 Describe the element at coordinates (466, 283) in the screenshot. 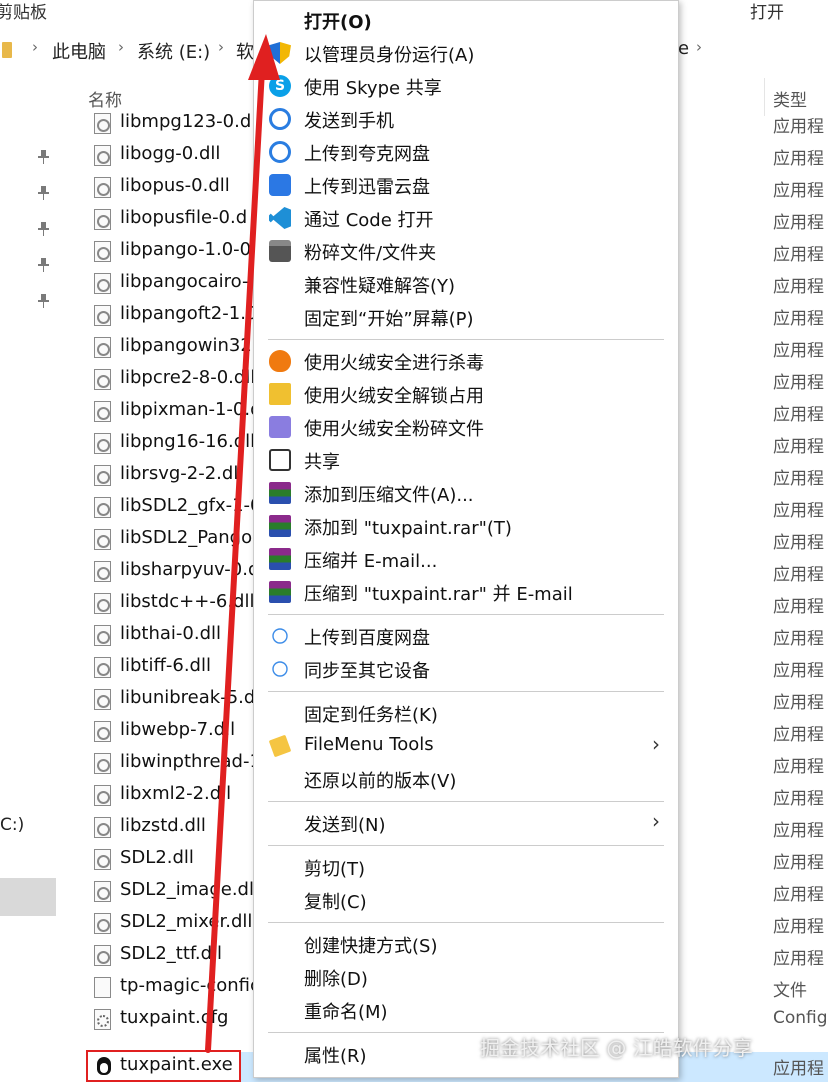

I see `menu-item: 兼容性疑难解答(Y)` at that location.